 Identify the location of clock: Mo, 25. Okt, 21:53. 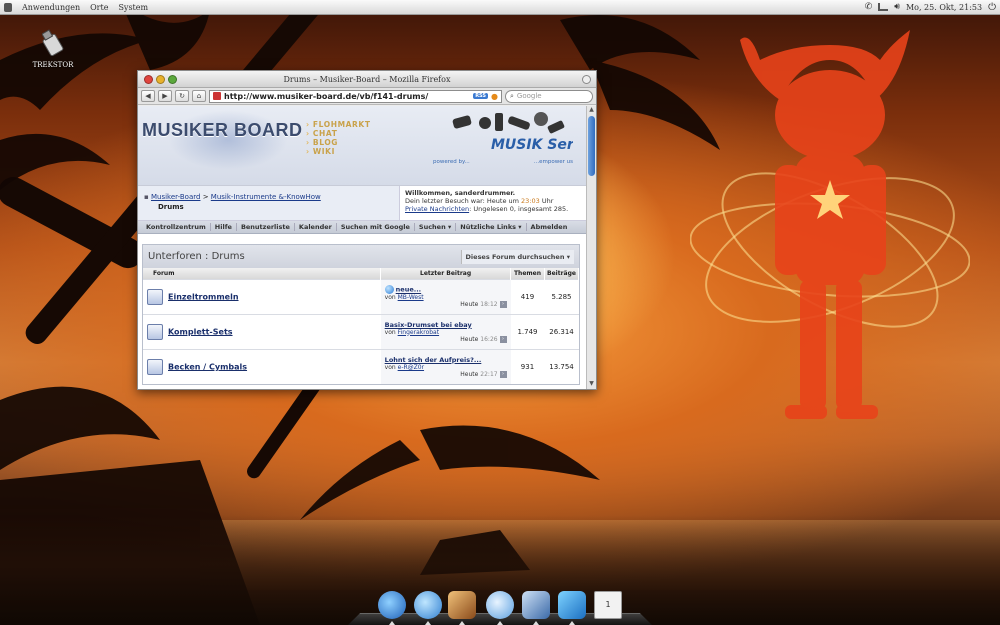
(944, 7).